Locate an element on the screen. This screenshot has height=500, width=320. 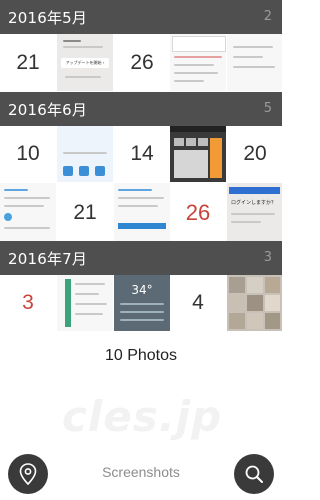
screenshot-thumbnail: アップデートを開始 › is located at coordinates (85, 62).